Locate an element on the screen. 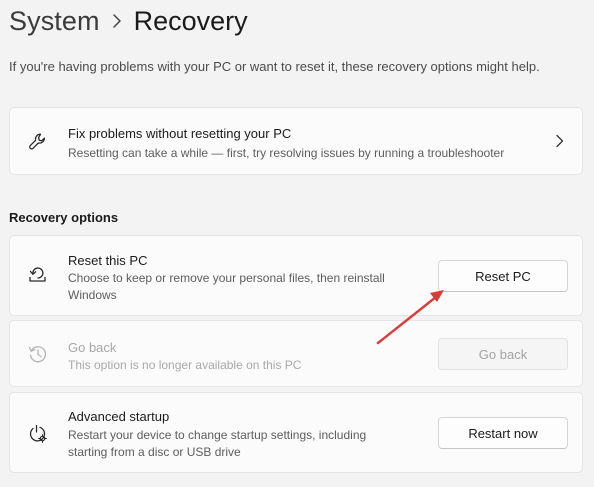 The height and width of the screenshot is (487, 594). reset-pc-button: Reset PC is located at coordinates (503, 276).